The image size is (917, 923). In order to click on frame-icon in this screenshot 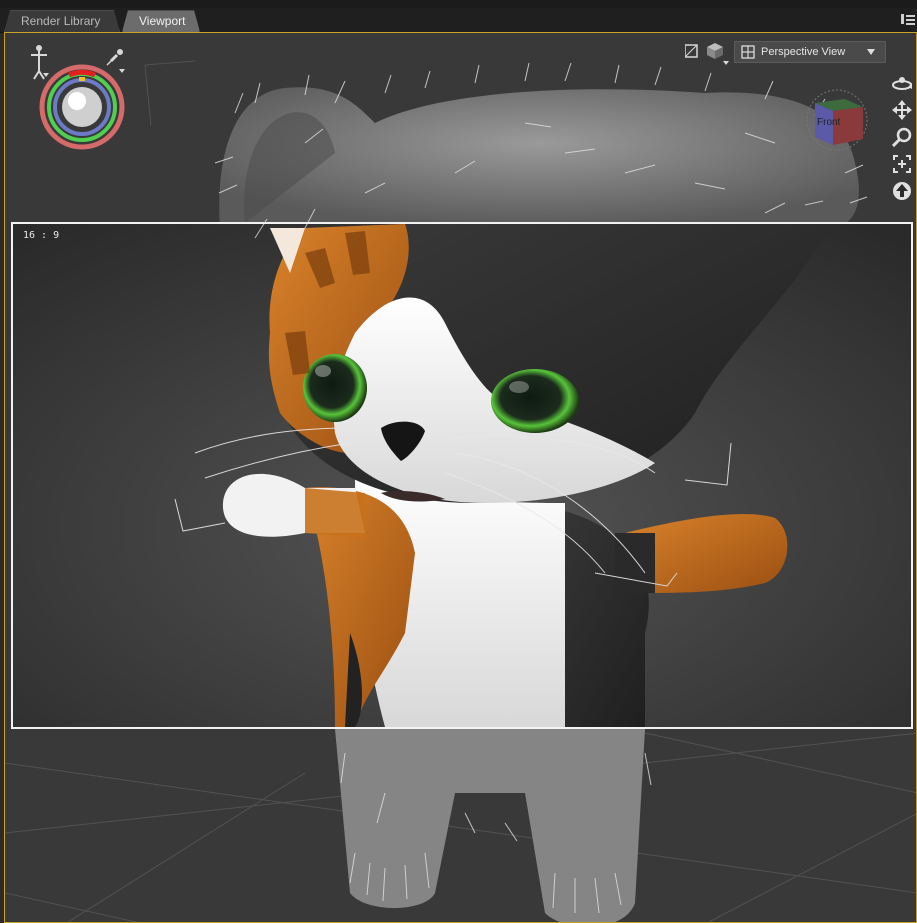, I will do `click(902, 163)`.